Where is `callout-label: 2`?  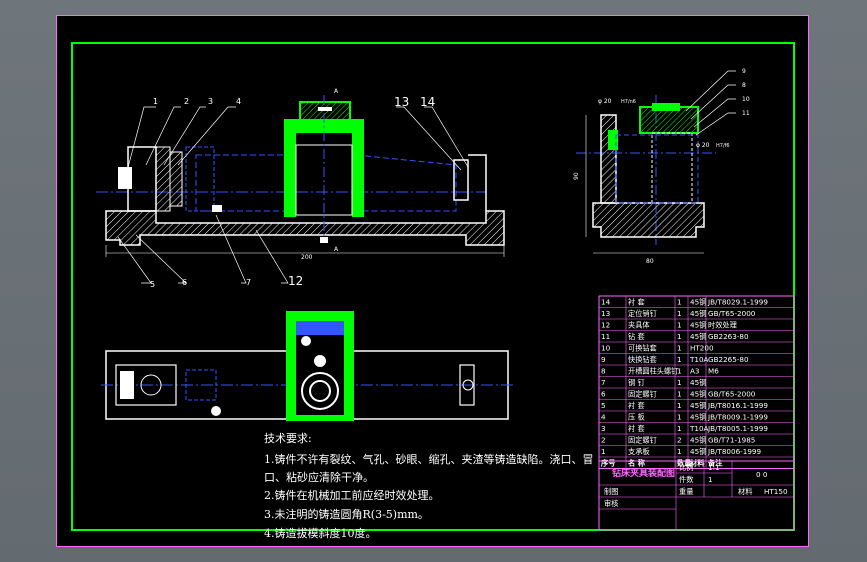
callout-label: 2 is located at coordinates (186, 101).